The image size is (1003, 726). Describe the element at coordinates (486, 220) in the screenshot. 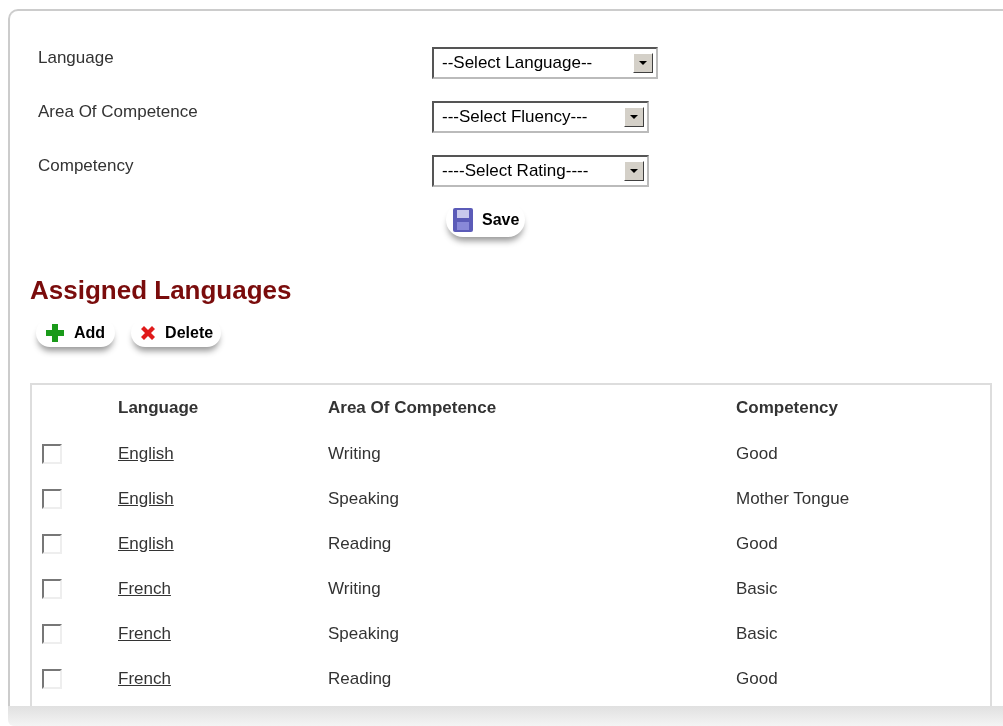

I see `save-button: Save` at that location.